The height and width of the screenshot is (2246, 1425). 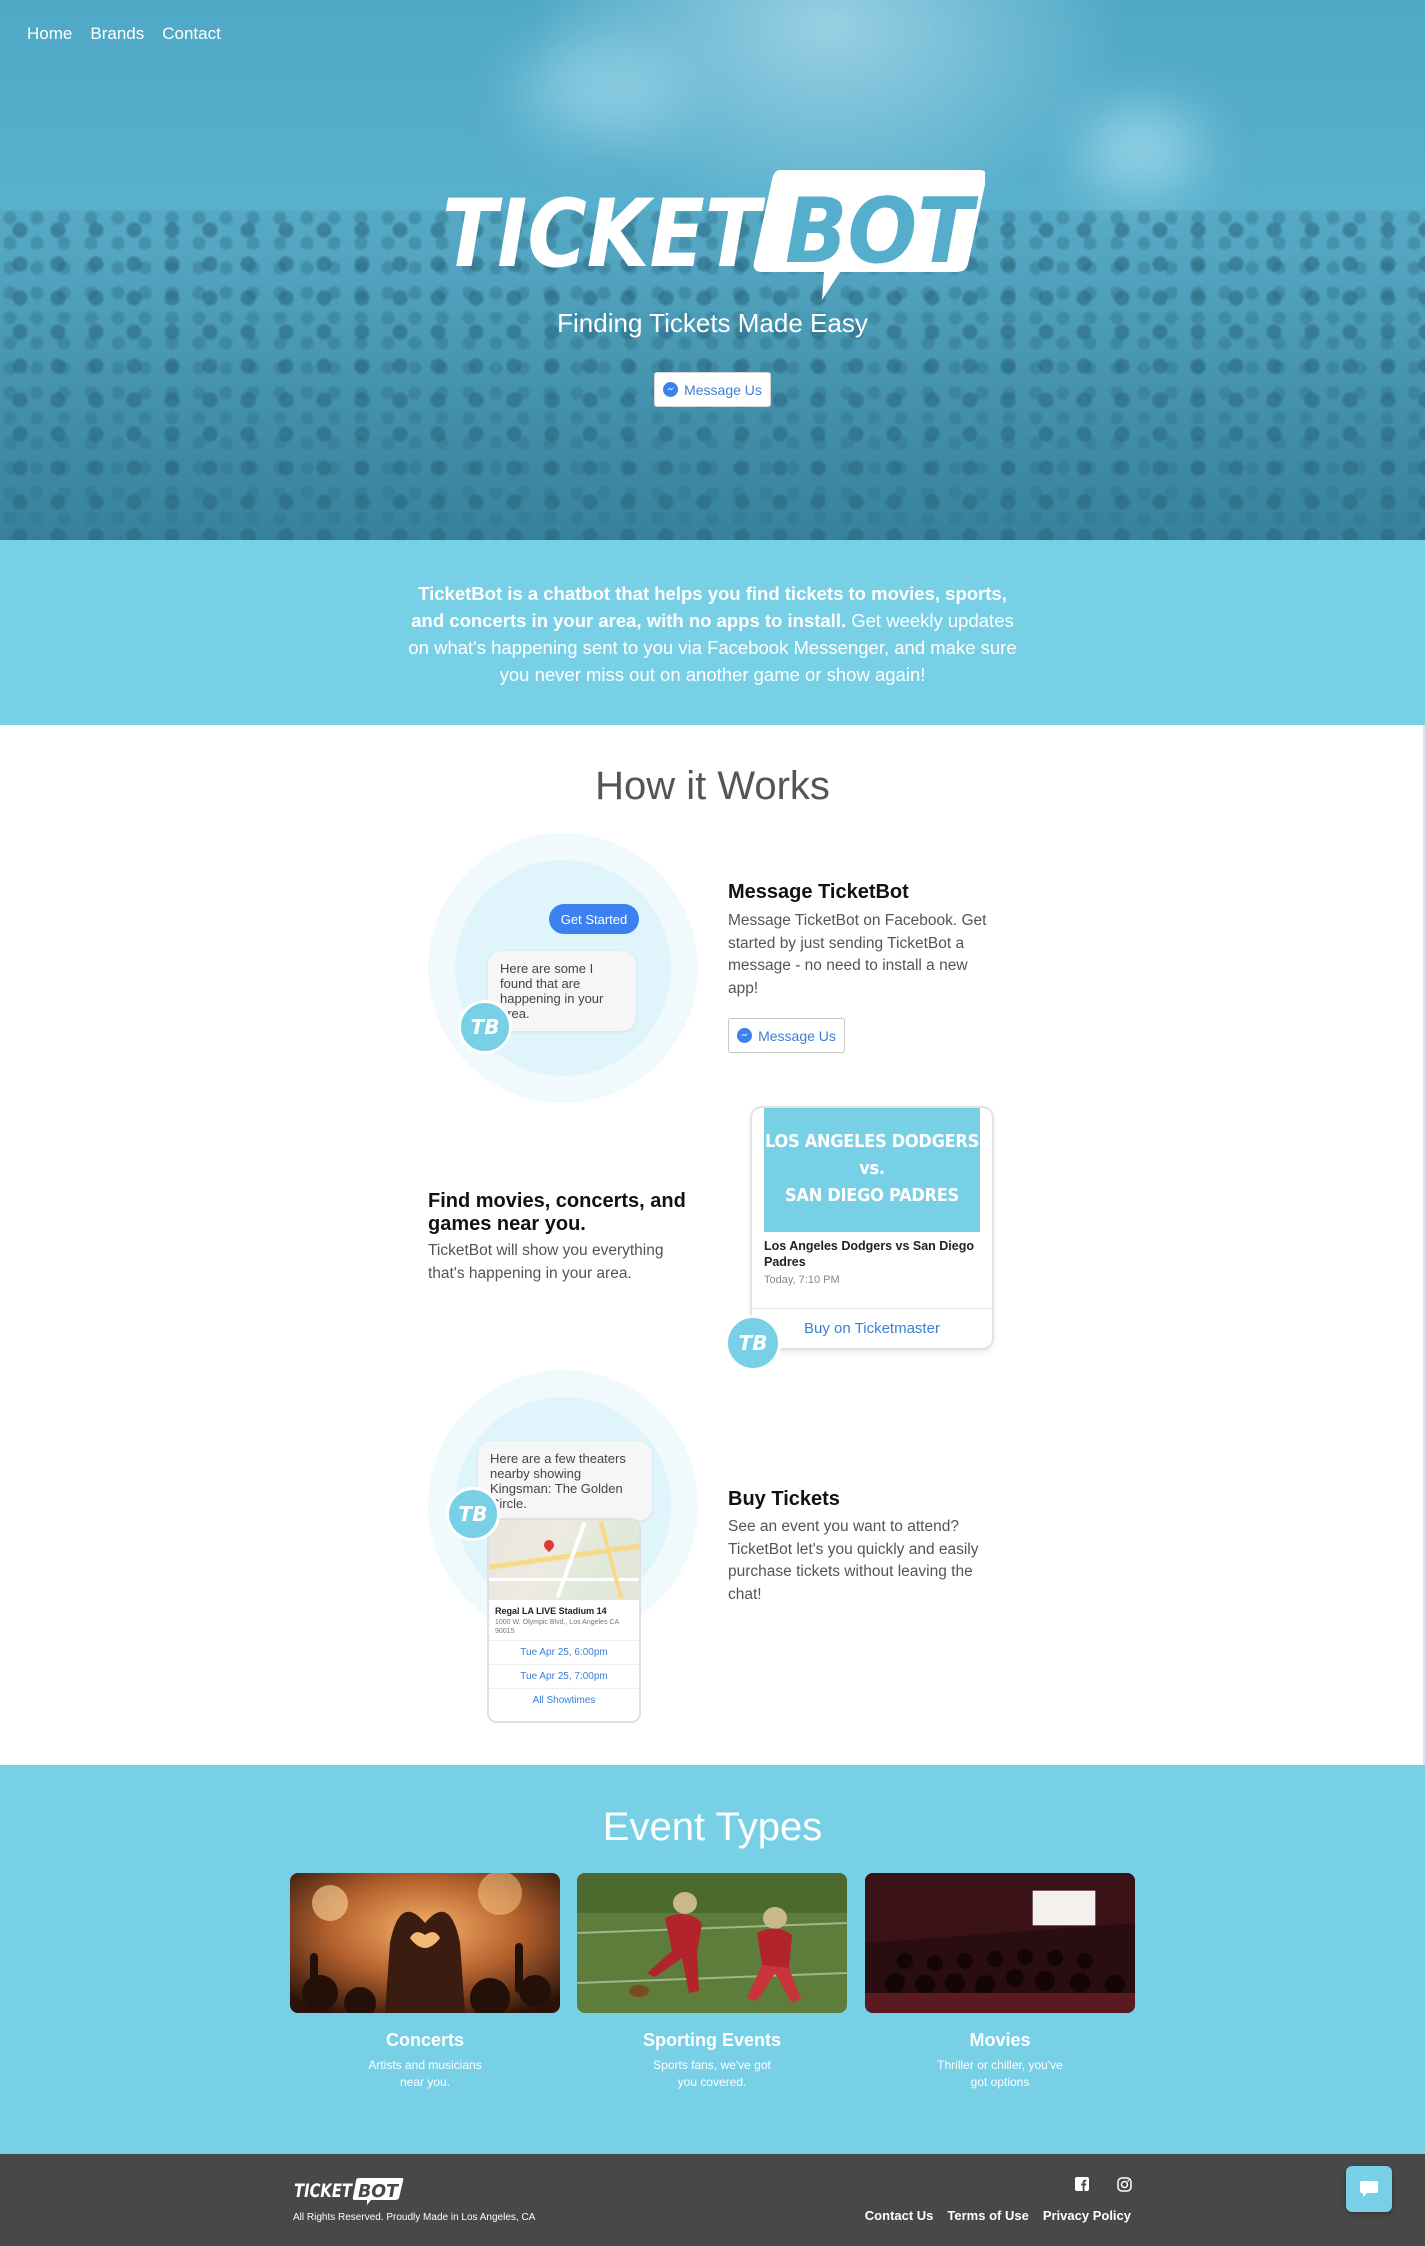 What do you see at coordinates (324, 2191) in the screenshot?
I see `footer-logo-ticket: TICKET` at bounding box center [324, 2191].